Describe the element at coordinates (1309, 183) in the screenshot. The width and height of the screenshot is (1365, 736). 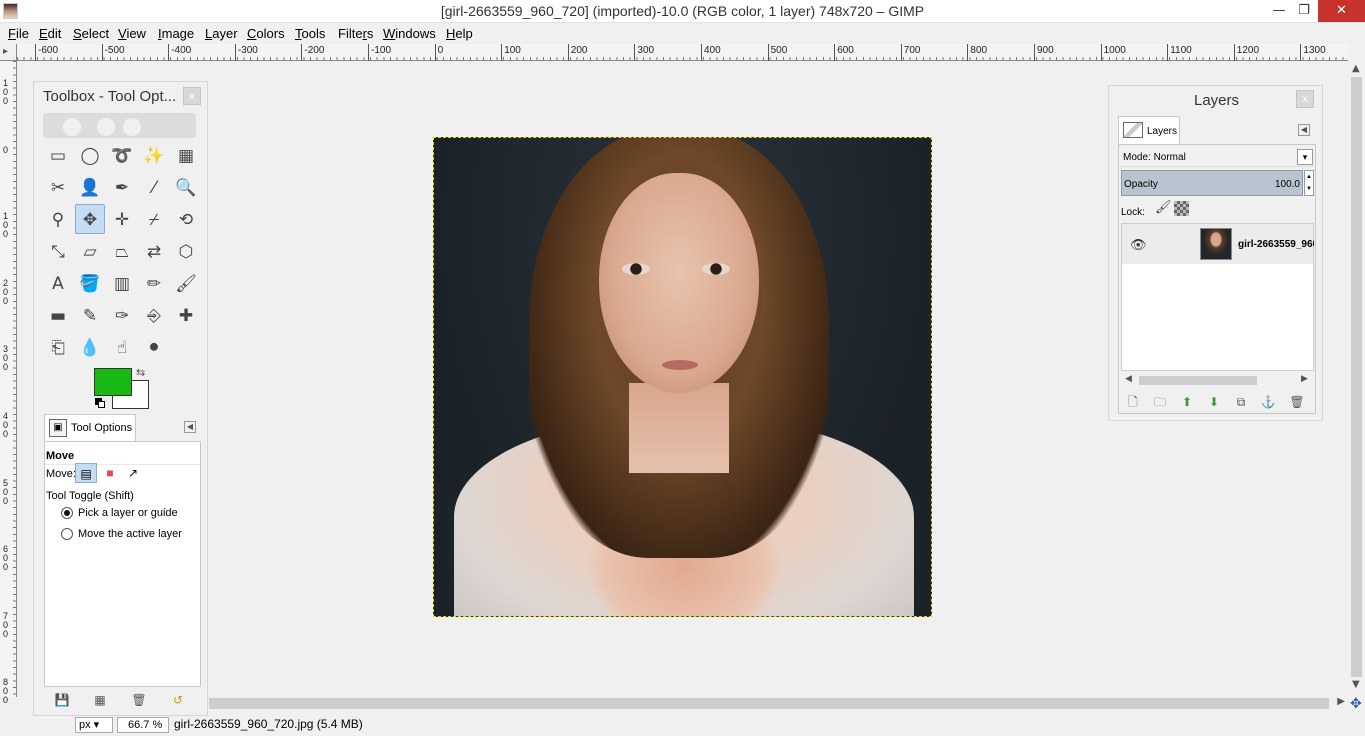
I see `opacity-spinner: ▲ ▼` at that location.